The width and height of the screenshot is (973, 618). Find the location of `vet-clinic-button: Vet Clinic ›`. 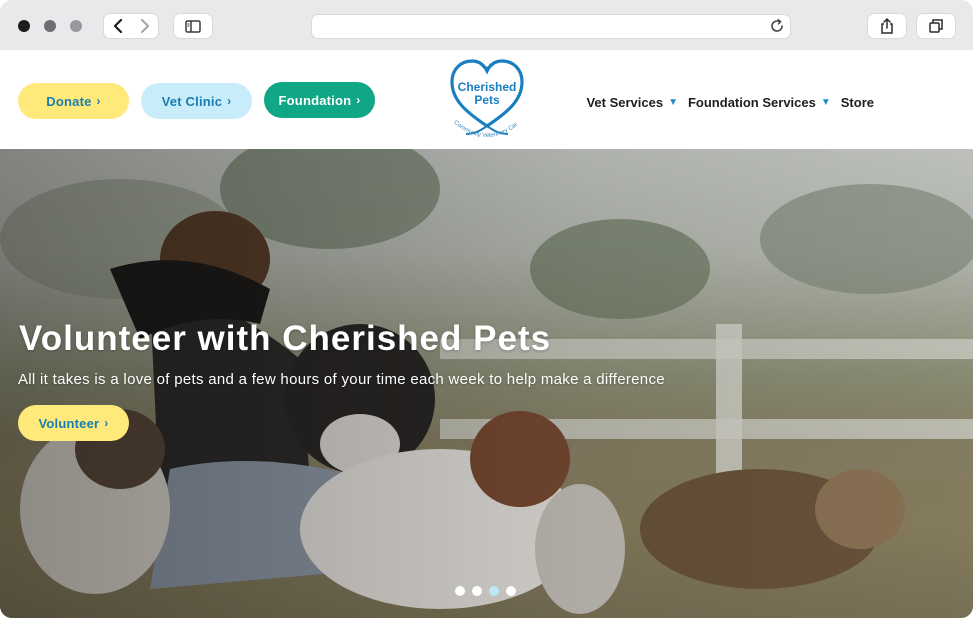

vet-clinic-button: Vet Clinic › is located at coordinates (196, 101).